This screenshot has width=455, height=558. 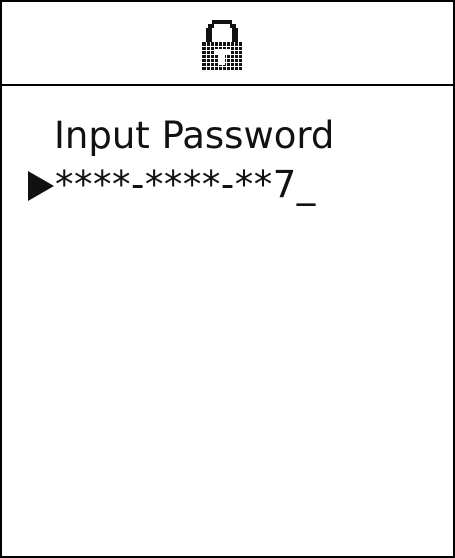 I want to click on header-bar, so click(x=227, y=44).